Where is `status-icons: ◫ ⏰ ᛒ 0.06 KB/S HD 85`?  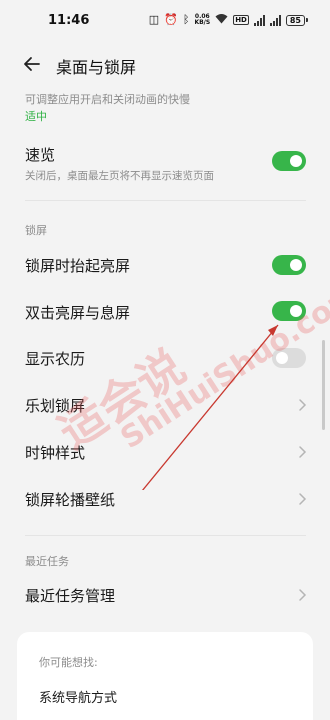
status-icons: ◫ ⏰ ᛒ 0.06 KB/S HD 85 is located at coordinates (228, 20).